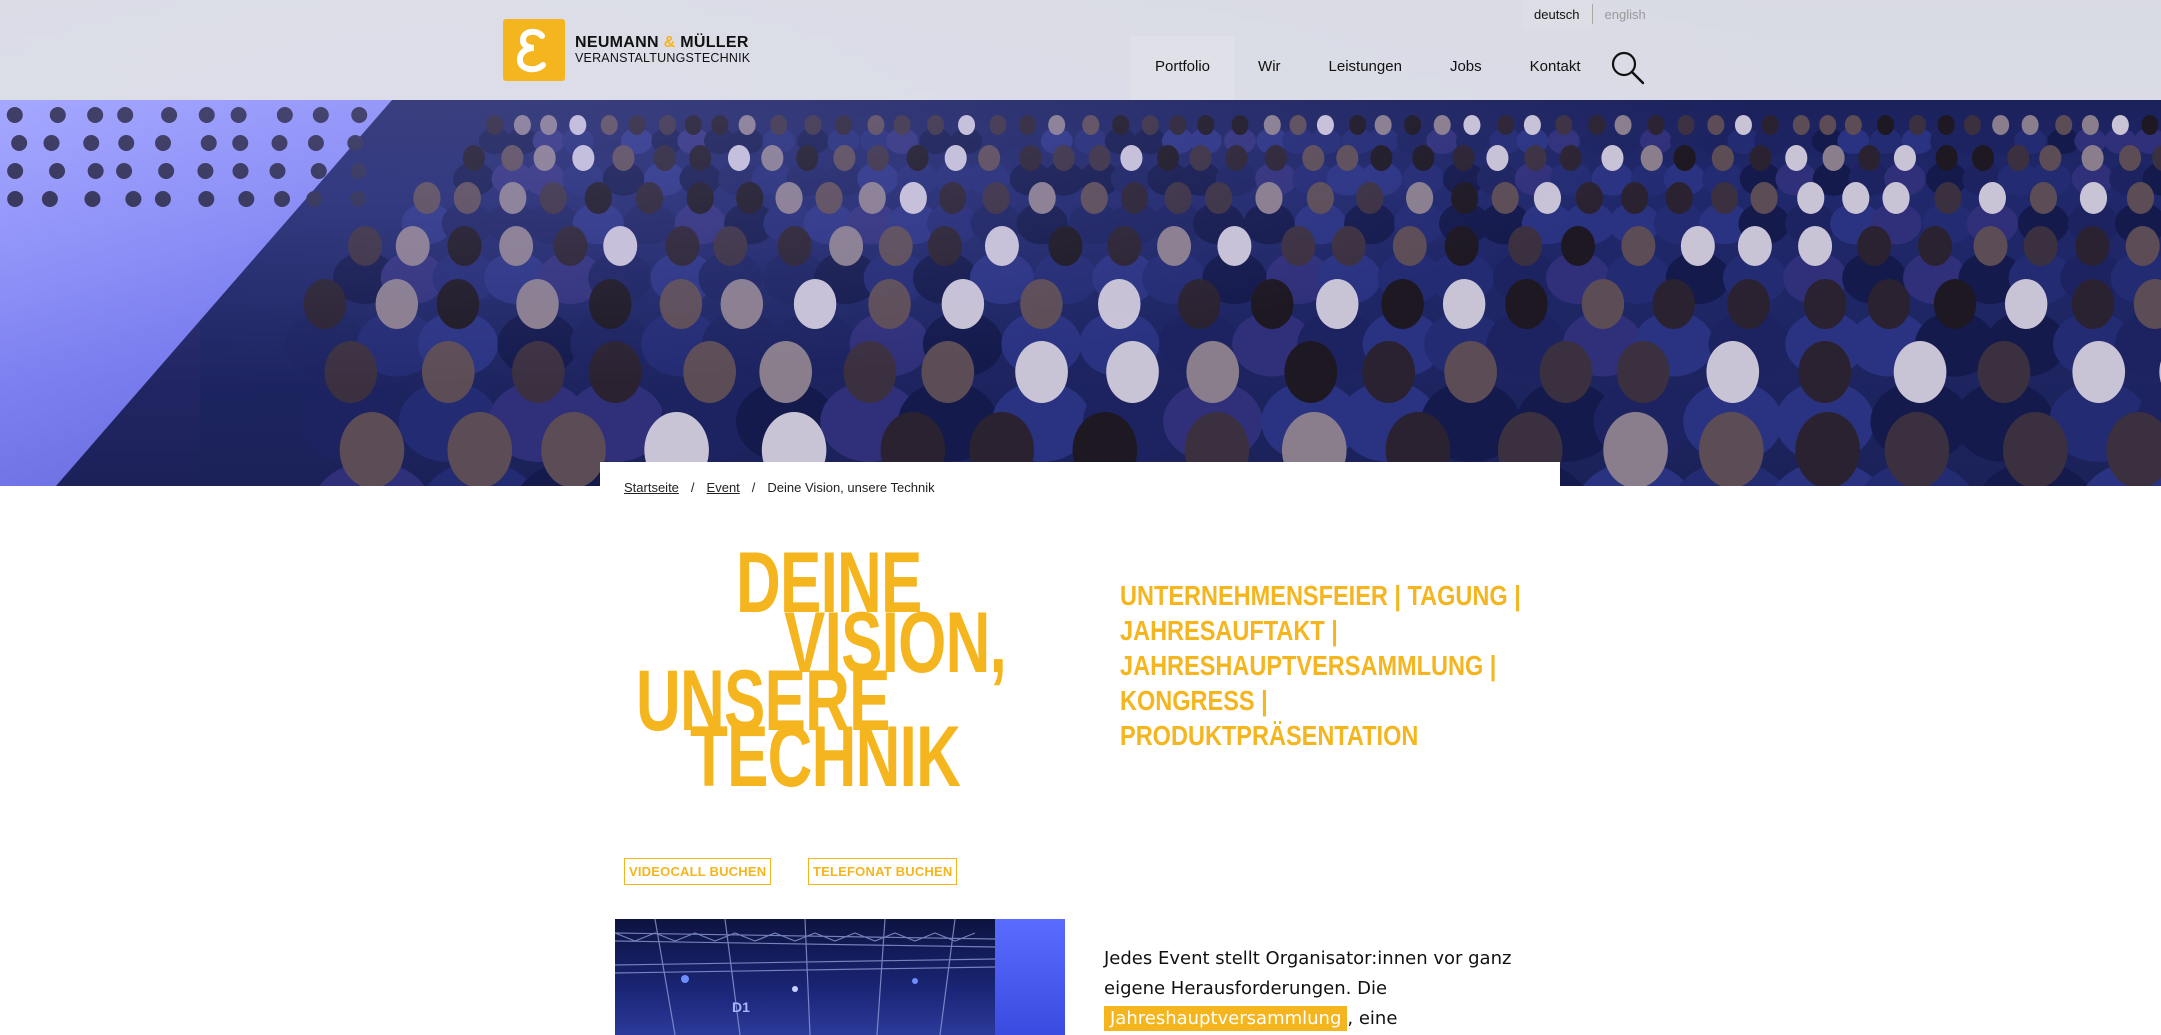 The image size is (2161, 1035). I want to click on stage-screen, so click(1030, 977).